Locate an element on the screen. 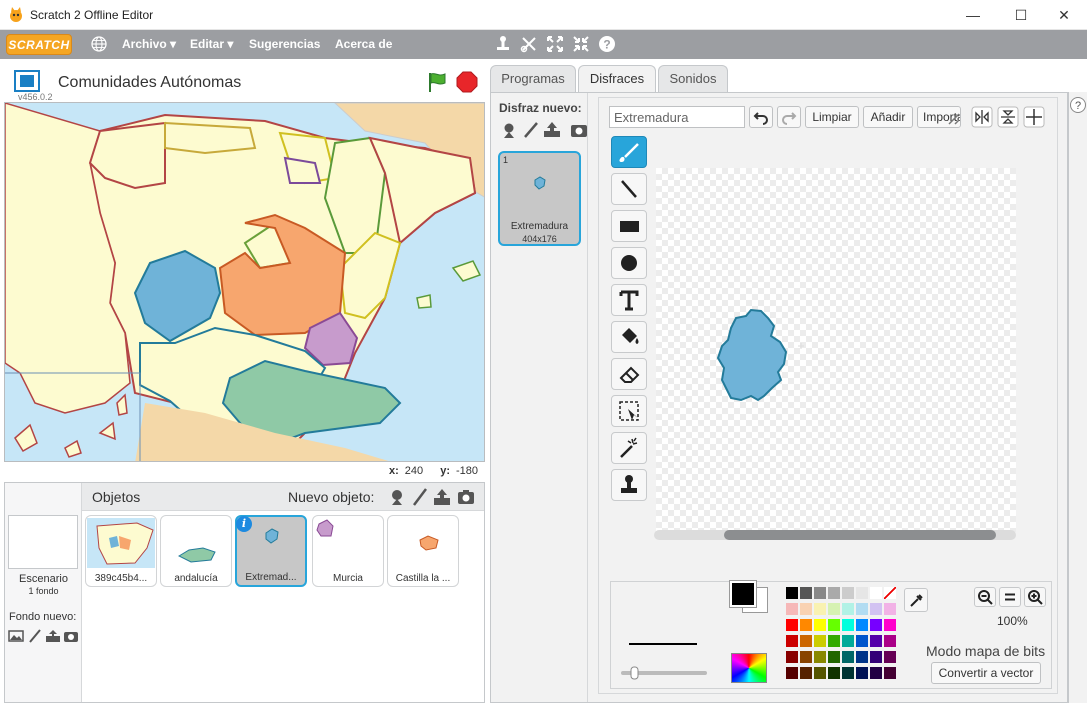 The image size is (1087, 705). cut-scissors-icon is located at coordinates (529, 44).